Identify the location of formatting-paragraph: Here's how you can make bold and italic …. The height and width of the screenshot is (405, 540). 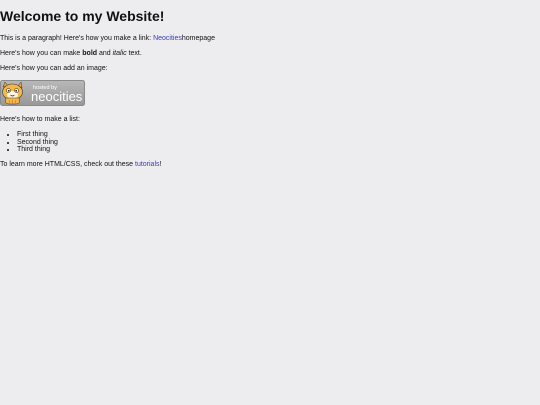
(270, 54).